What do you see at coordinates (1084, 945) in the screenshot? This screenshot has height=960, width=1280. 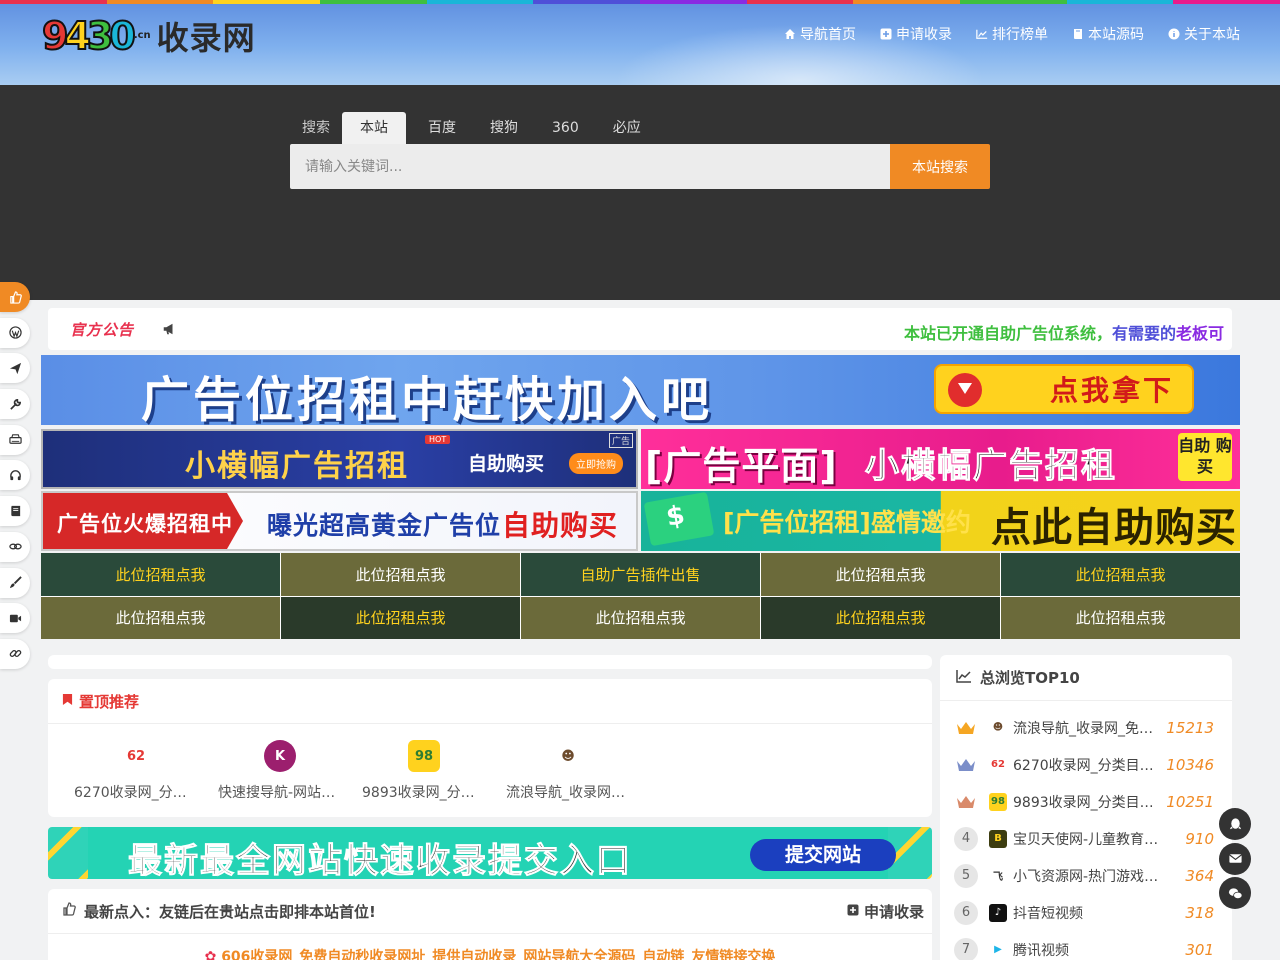 I see `top10-row: 7 ▶ 腾讯视频 301` at bounding box center [1084, 945].